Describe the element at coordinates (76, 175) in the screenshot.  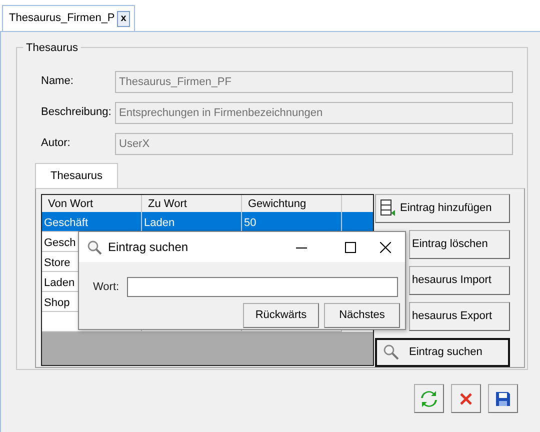
I see `tab: Thesaurus` at that location.